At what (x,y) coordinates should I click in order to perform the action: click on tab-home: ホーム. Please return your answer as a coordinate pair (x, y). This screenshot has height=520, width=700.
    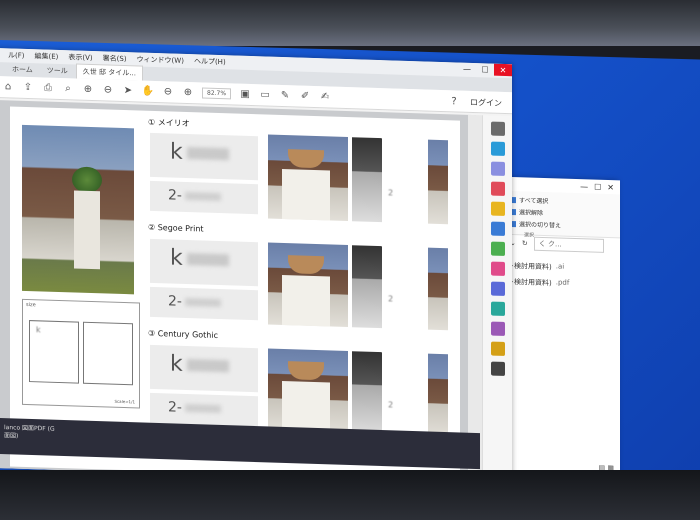
    Looking at the image, I should click on (22, 69).